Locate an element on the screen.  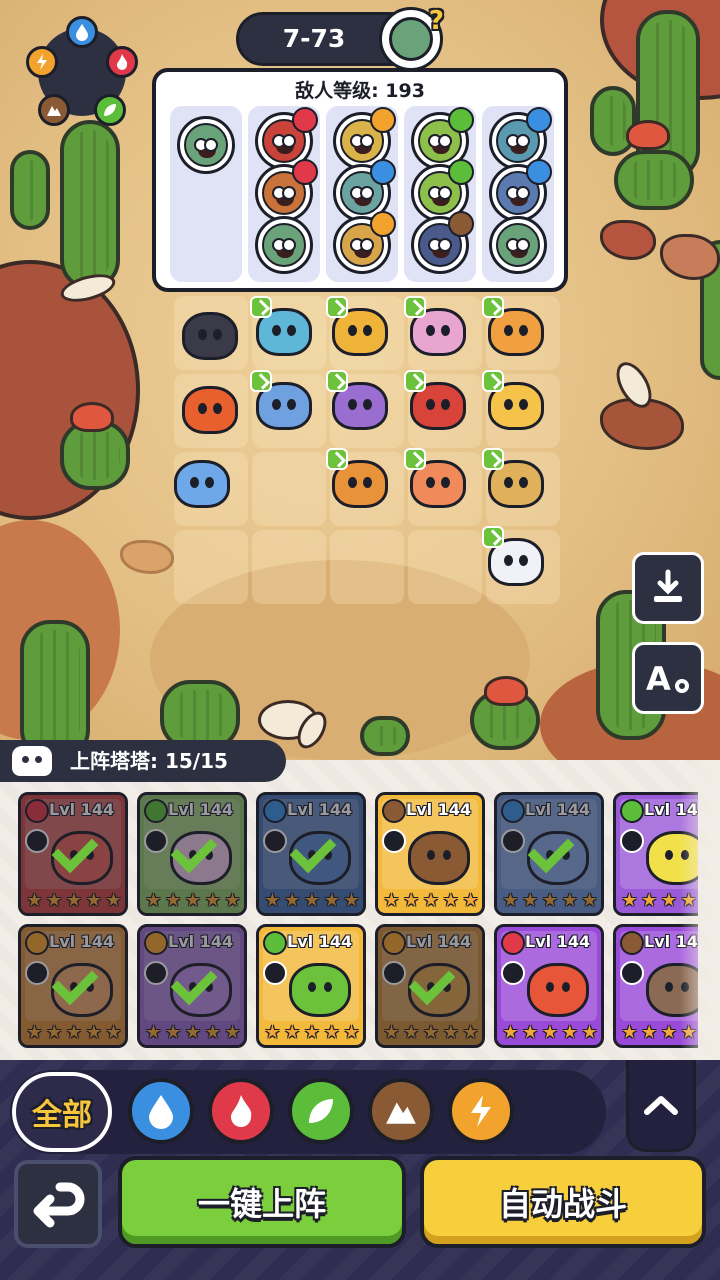
robot-icon is located at coordinates (32, 761).